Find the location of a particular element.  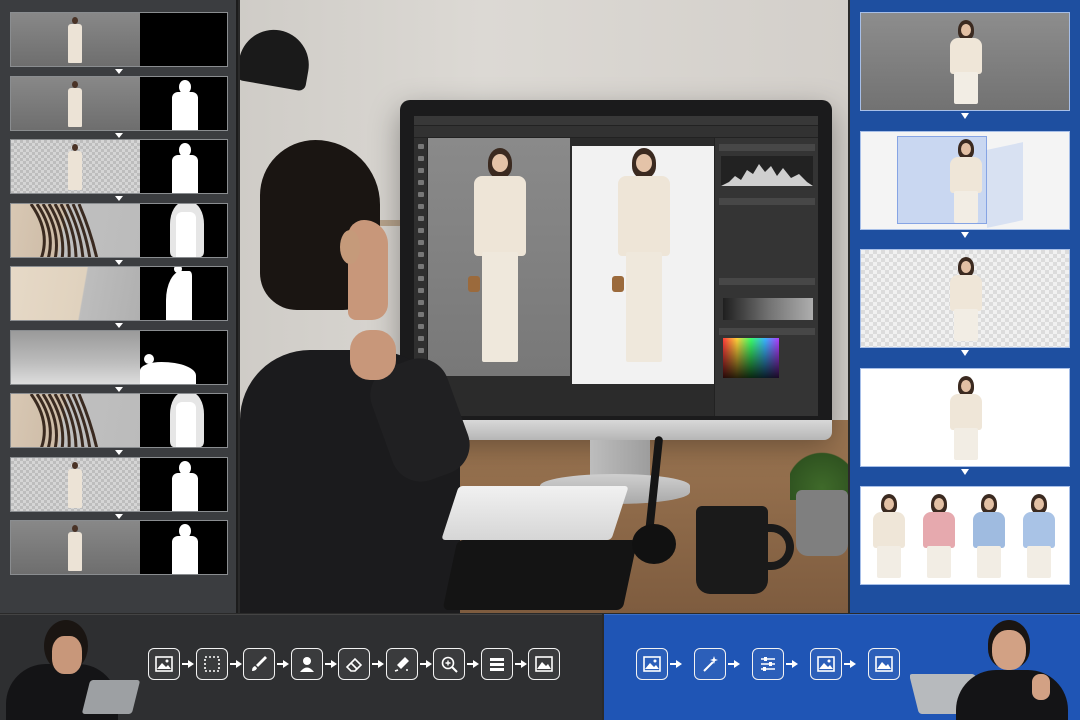

laptop is located at coordinates (110, 697).